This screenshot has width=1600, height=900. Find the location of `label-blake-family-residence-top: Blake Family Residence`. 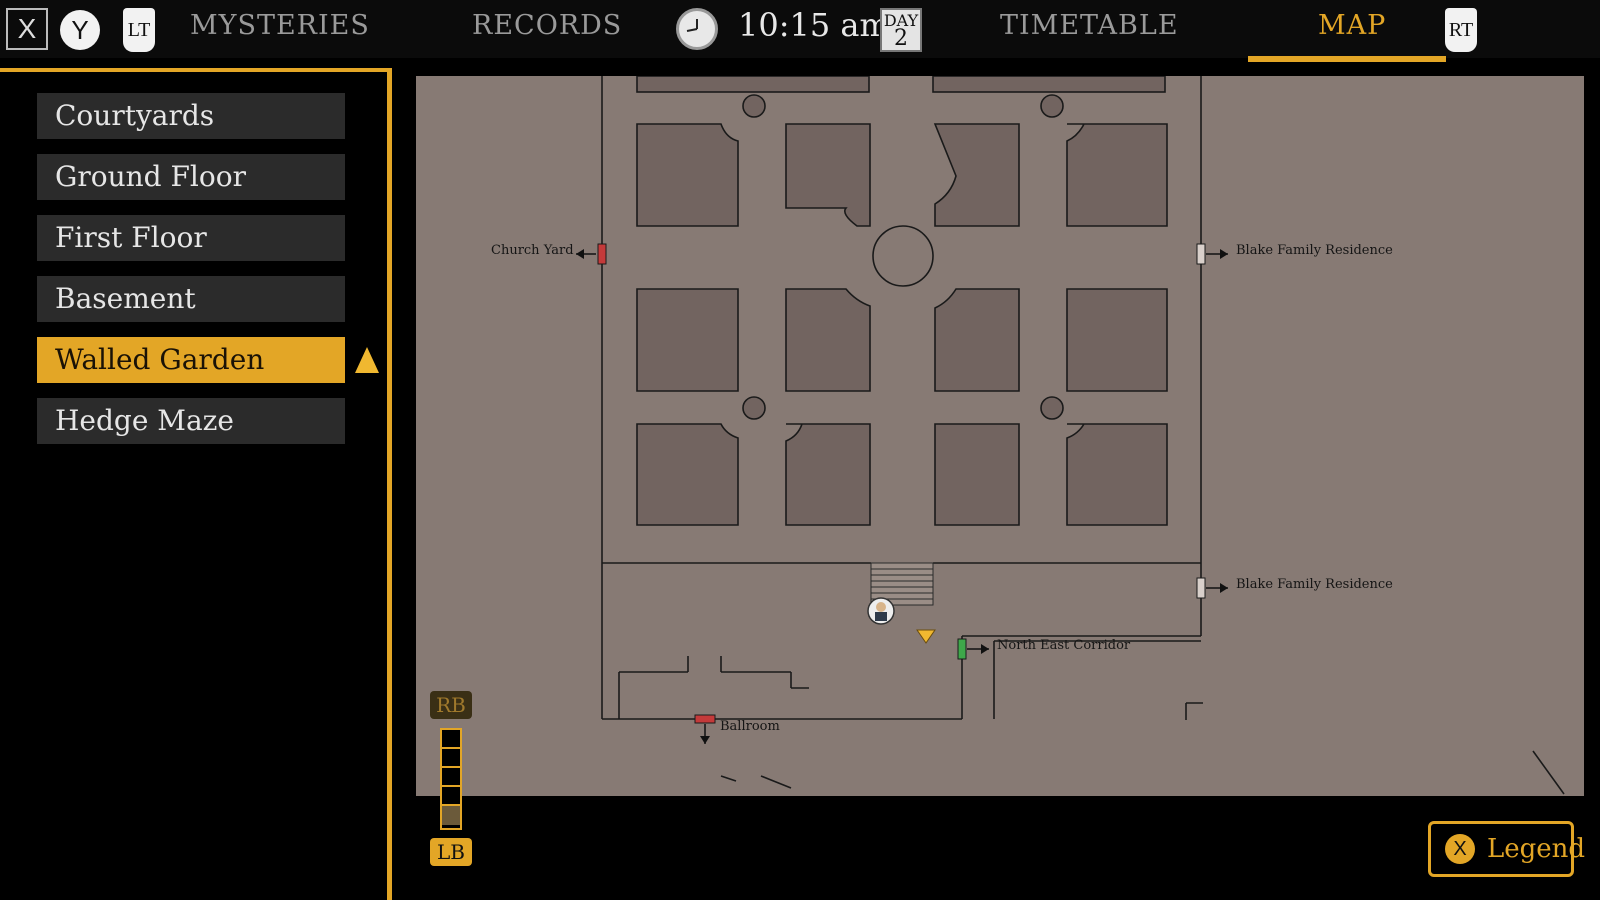

label-blake-family-residence-top: Blake Family Residence is located at coordinates (1314, 250).